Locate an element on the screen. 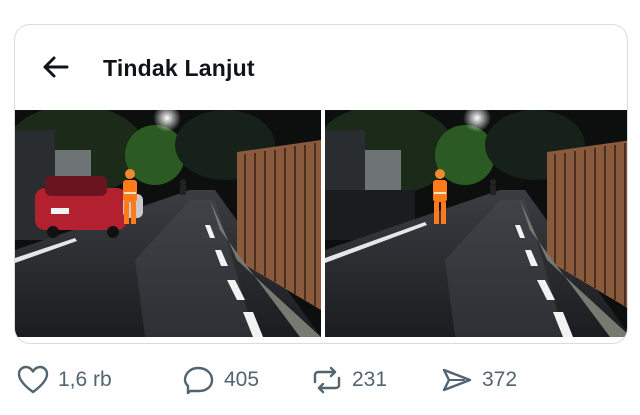  action-bar: 1,6 rb 405 231 372 is located at coordinates (320, 380).